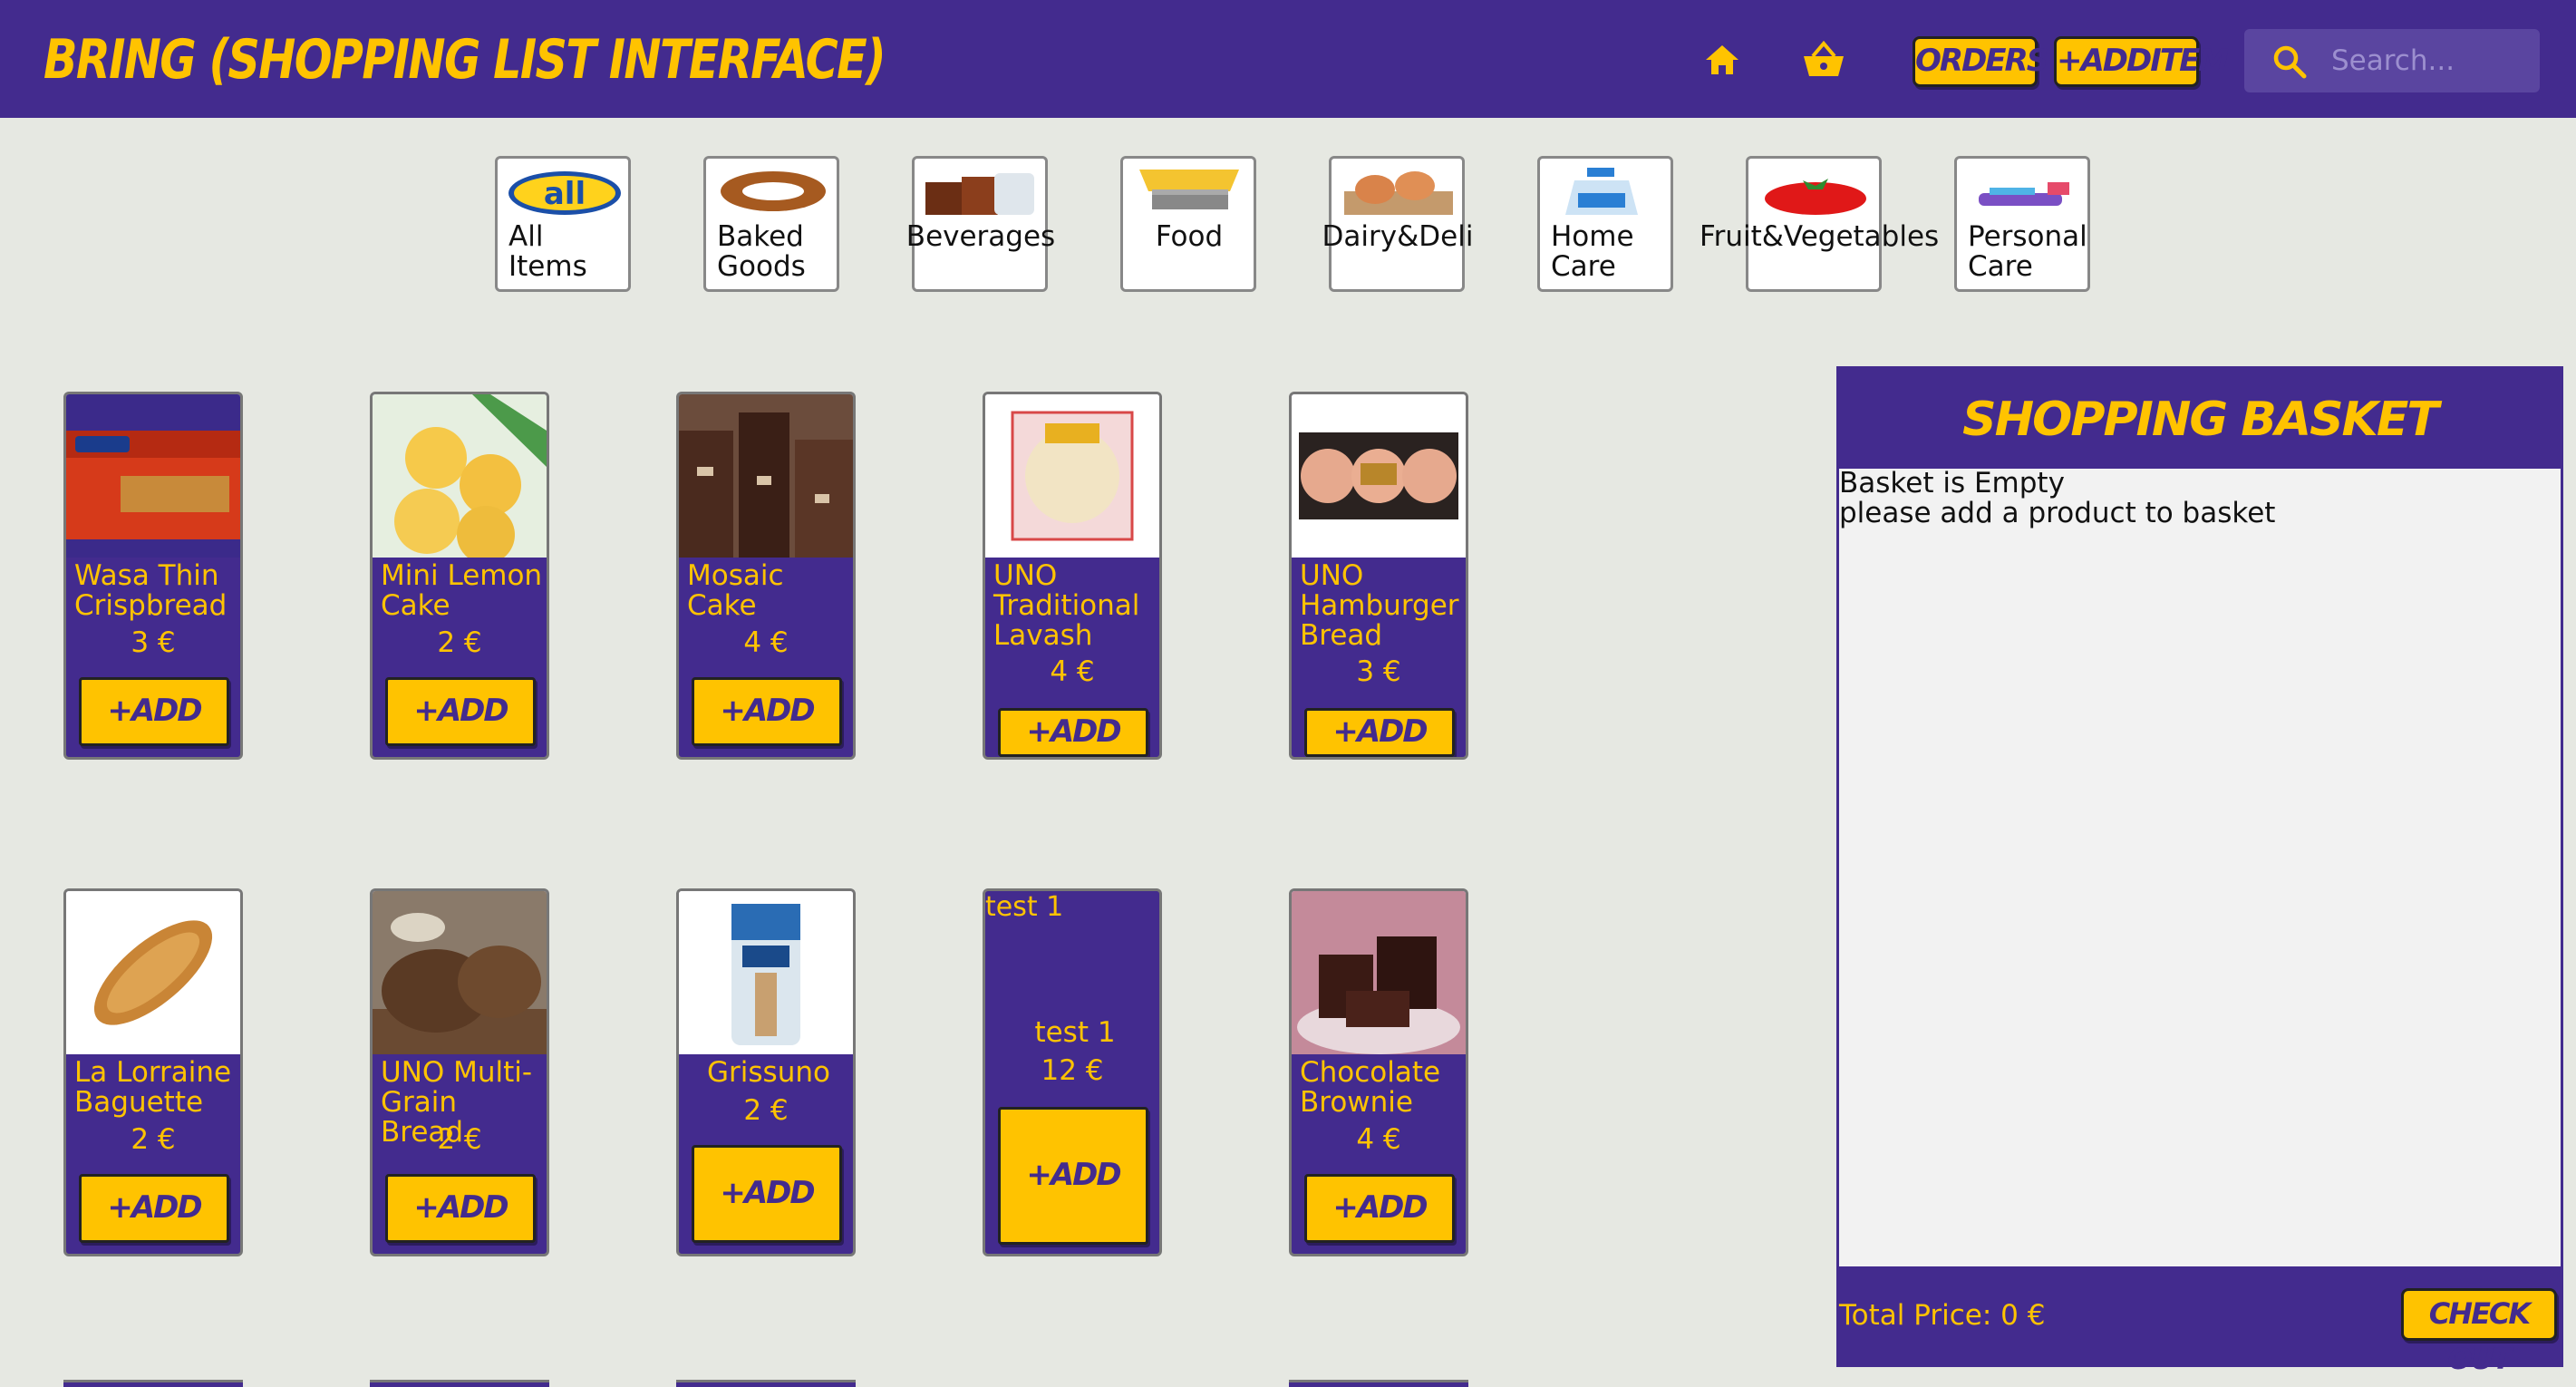 Image resolution: width=2576 pixels, height=1387 pixels. I want to click on product-card: test 1 test 1 12 € +ADD, so click(1072, 1072).